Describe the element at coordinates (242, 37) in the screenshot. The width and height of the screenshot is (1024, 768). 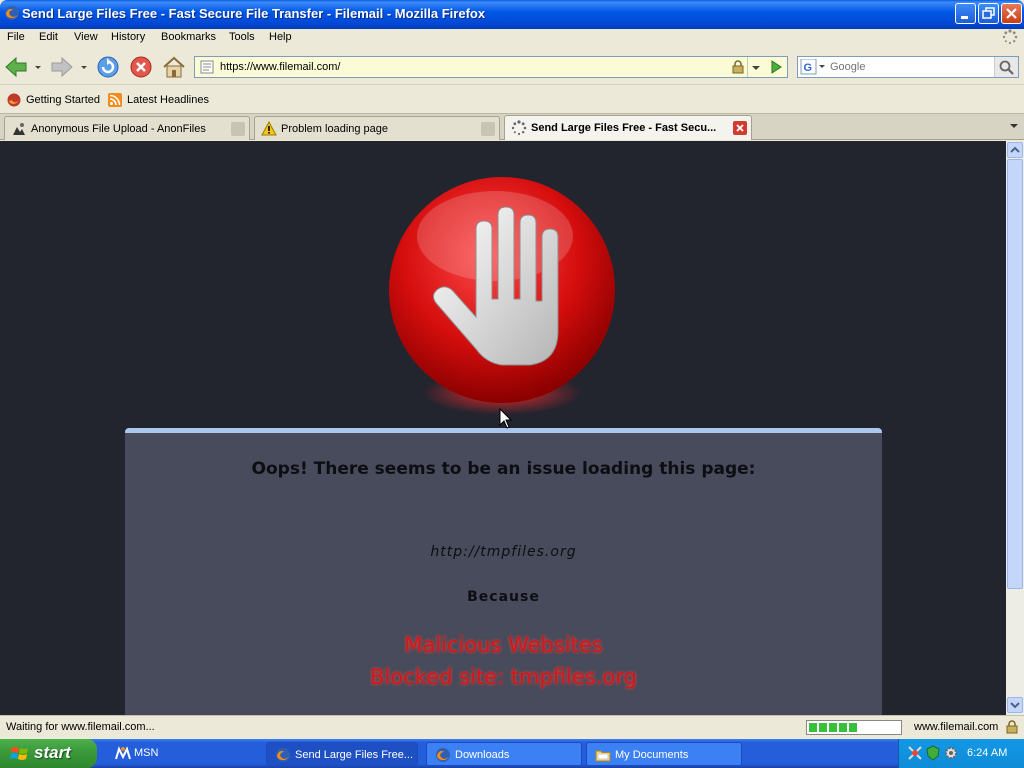
I see `menu-tools: Tools` at that location.